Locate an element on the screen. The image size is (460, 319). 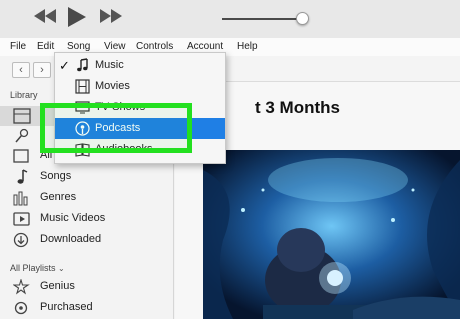
all-playlists-label: All Playlists ⌄ is located at coordinates (37, 268).